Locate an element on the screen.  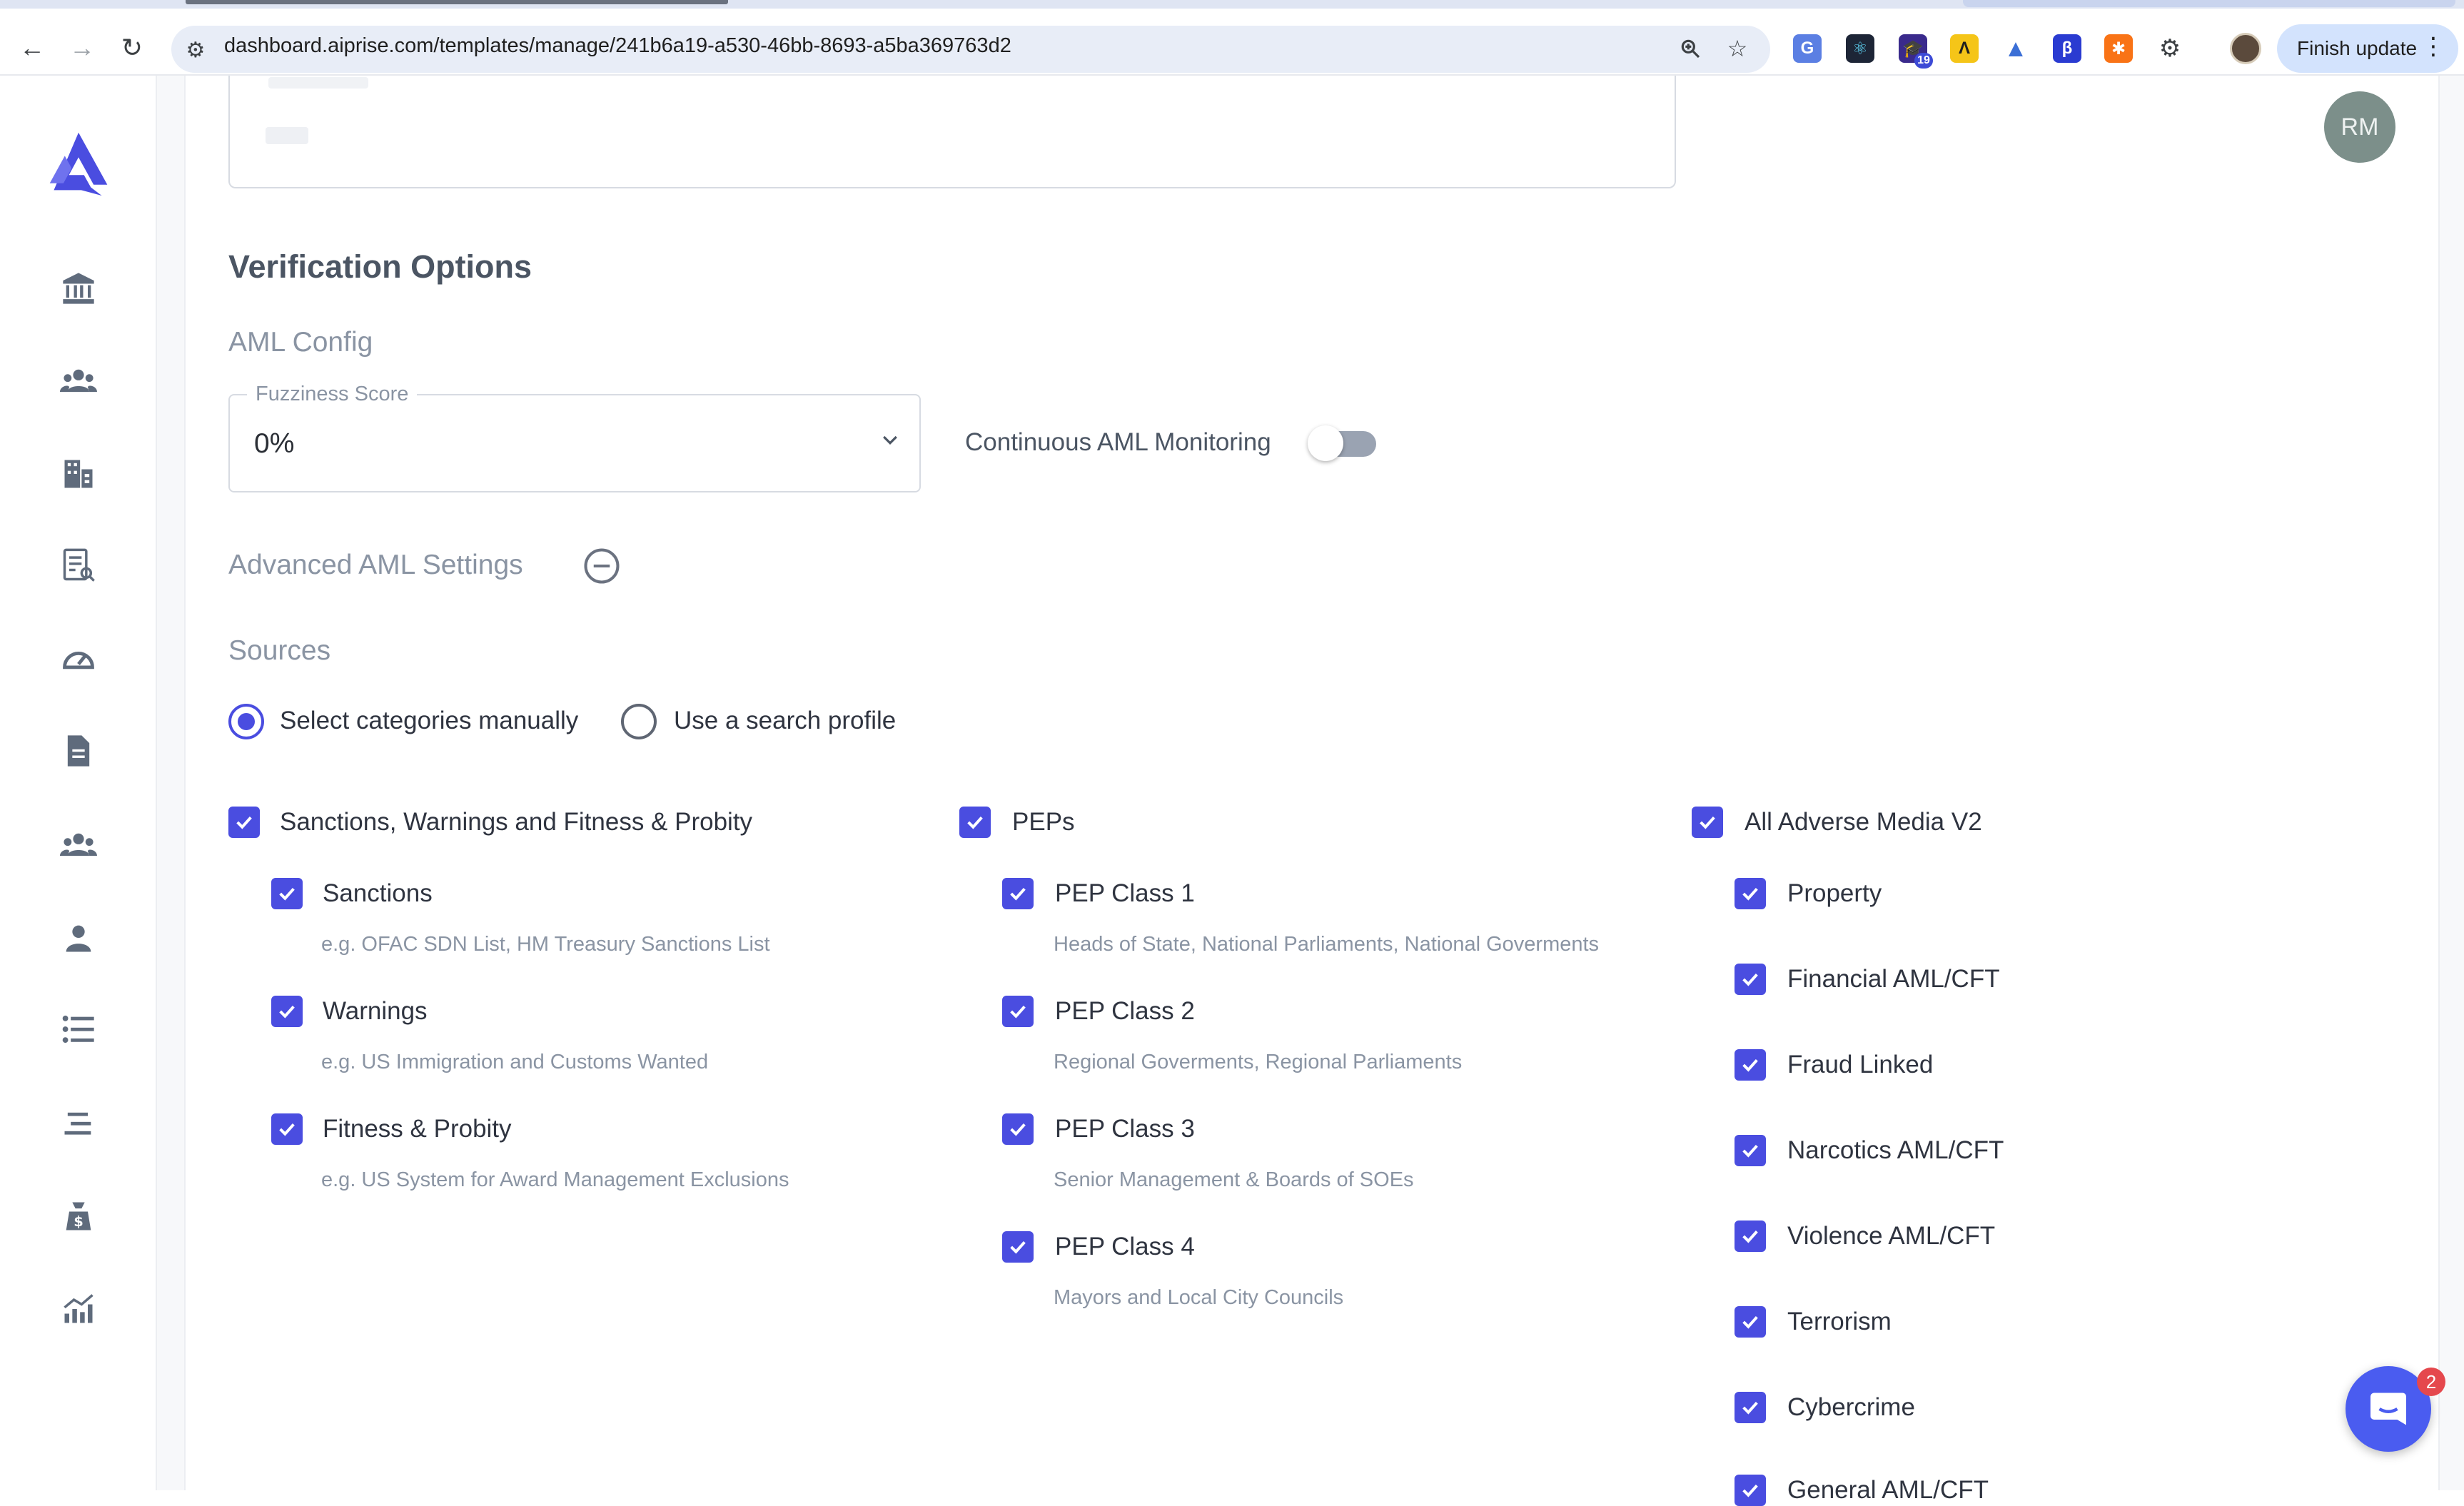
blue-extension-icon: β is located at coordinates (2067, 49).